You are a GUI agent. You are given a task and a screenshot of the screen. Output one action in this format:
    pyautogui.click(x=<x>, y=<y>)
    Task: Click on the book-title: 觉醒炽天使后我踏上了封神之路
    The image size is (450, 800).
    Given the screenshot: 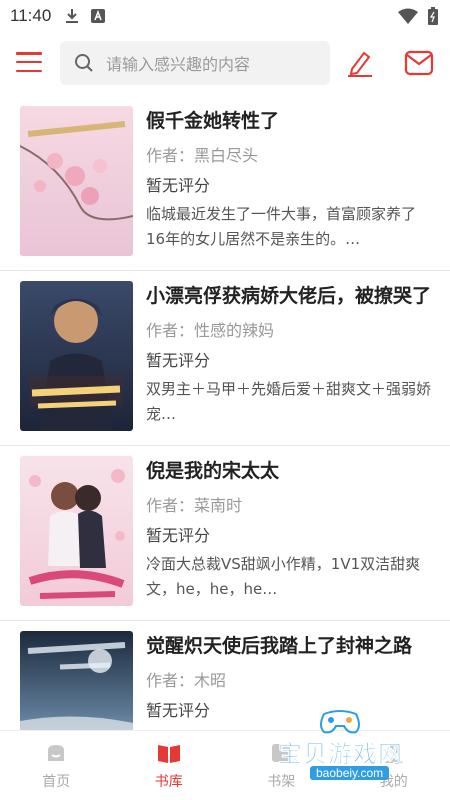 What is the action you would take?
    pyautogui.click(x=279, y=646)
    